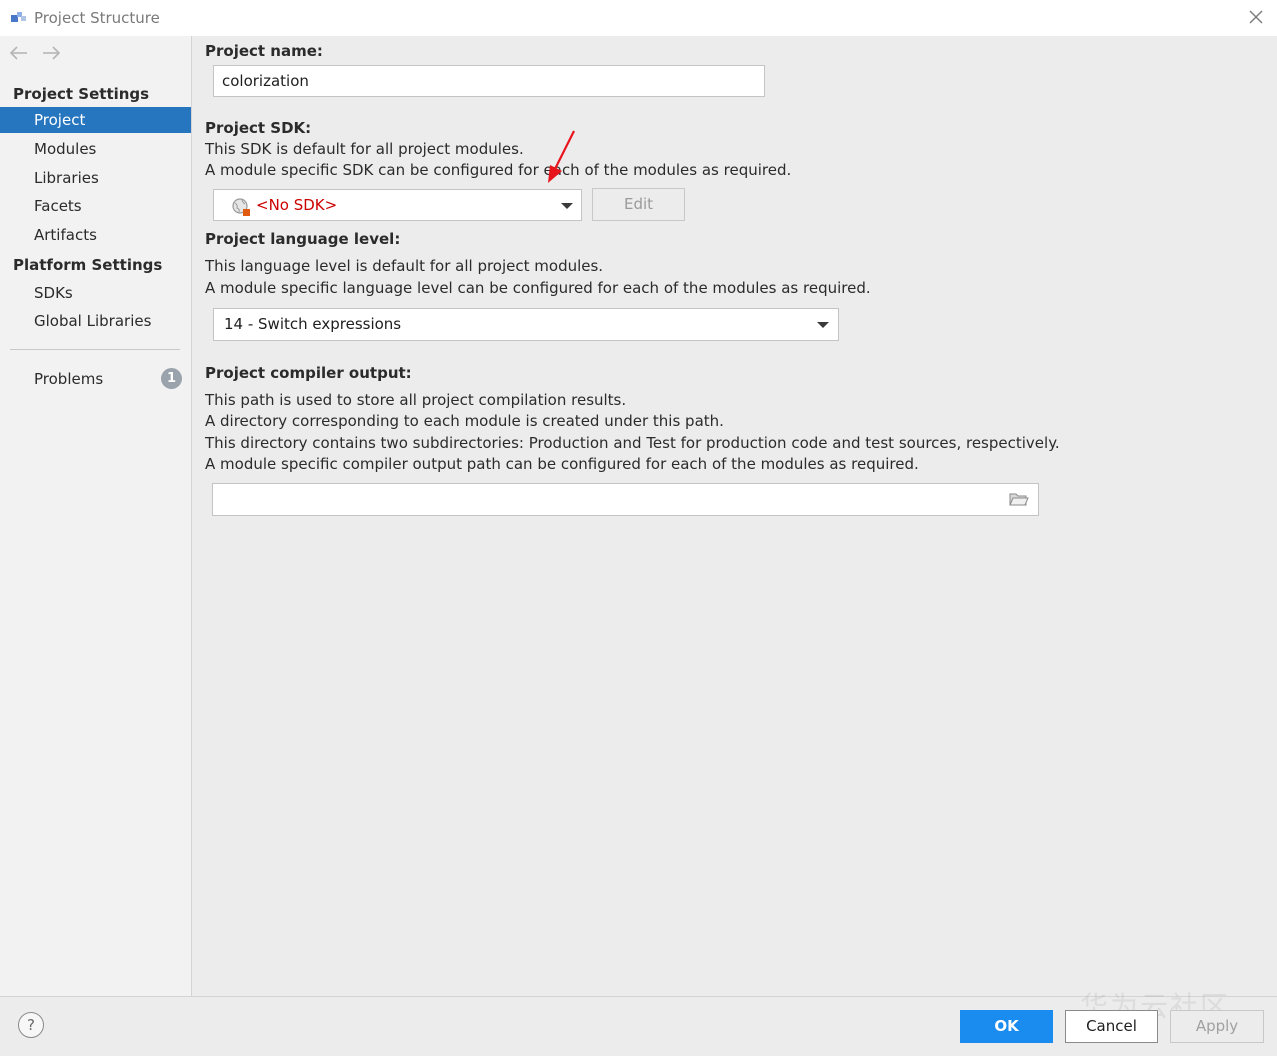 Image resolution: width=1277 pixels, height=1056 pixels. I want to click on globe-sdk-icon, so click(241, 207).